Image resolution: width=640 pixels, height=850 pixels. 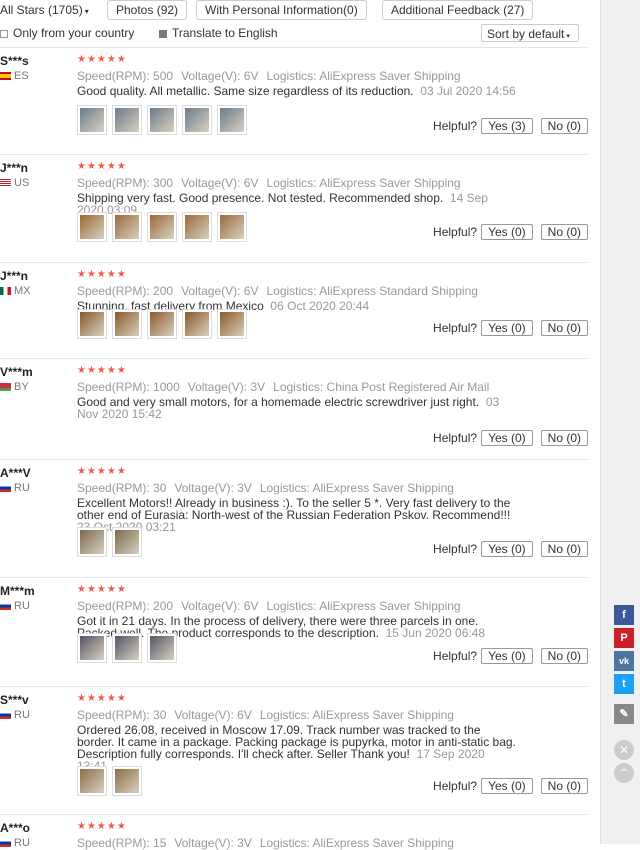 I want to click on facebook-icon: f, so click(x=624, y=615).